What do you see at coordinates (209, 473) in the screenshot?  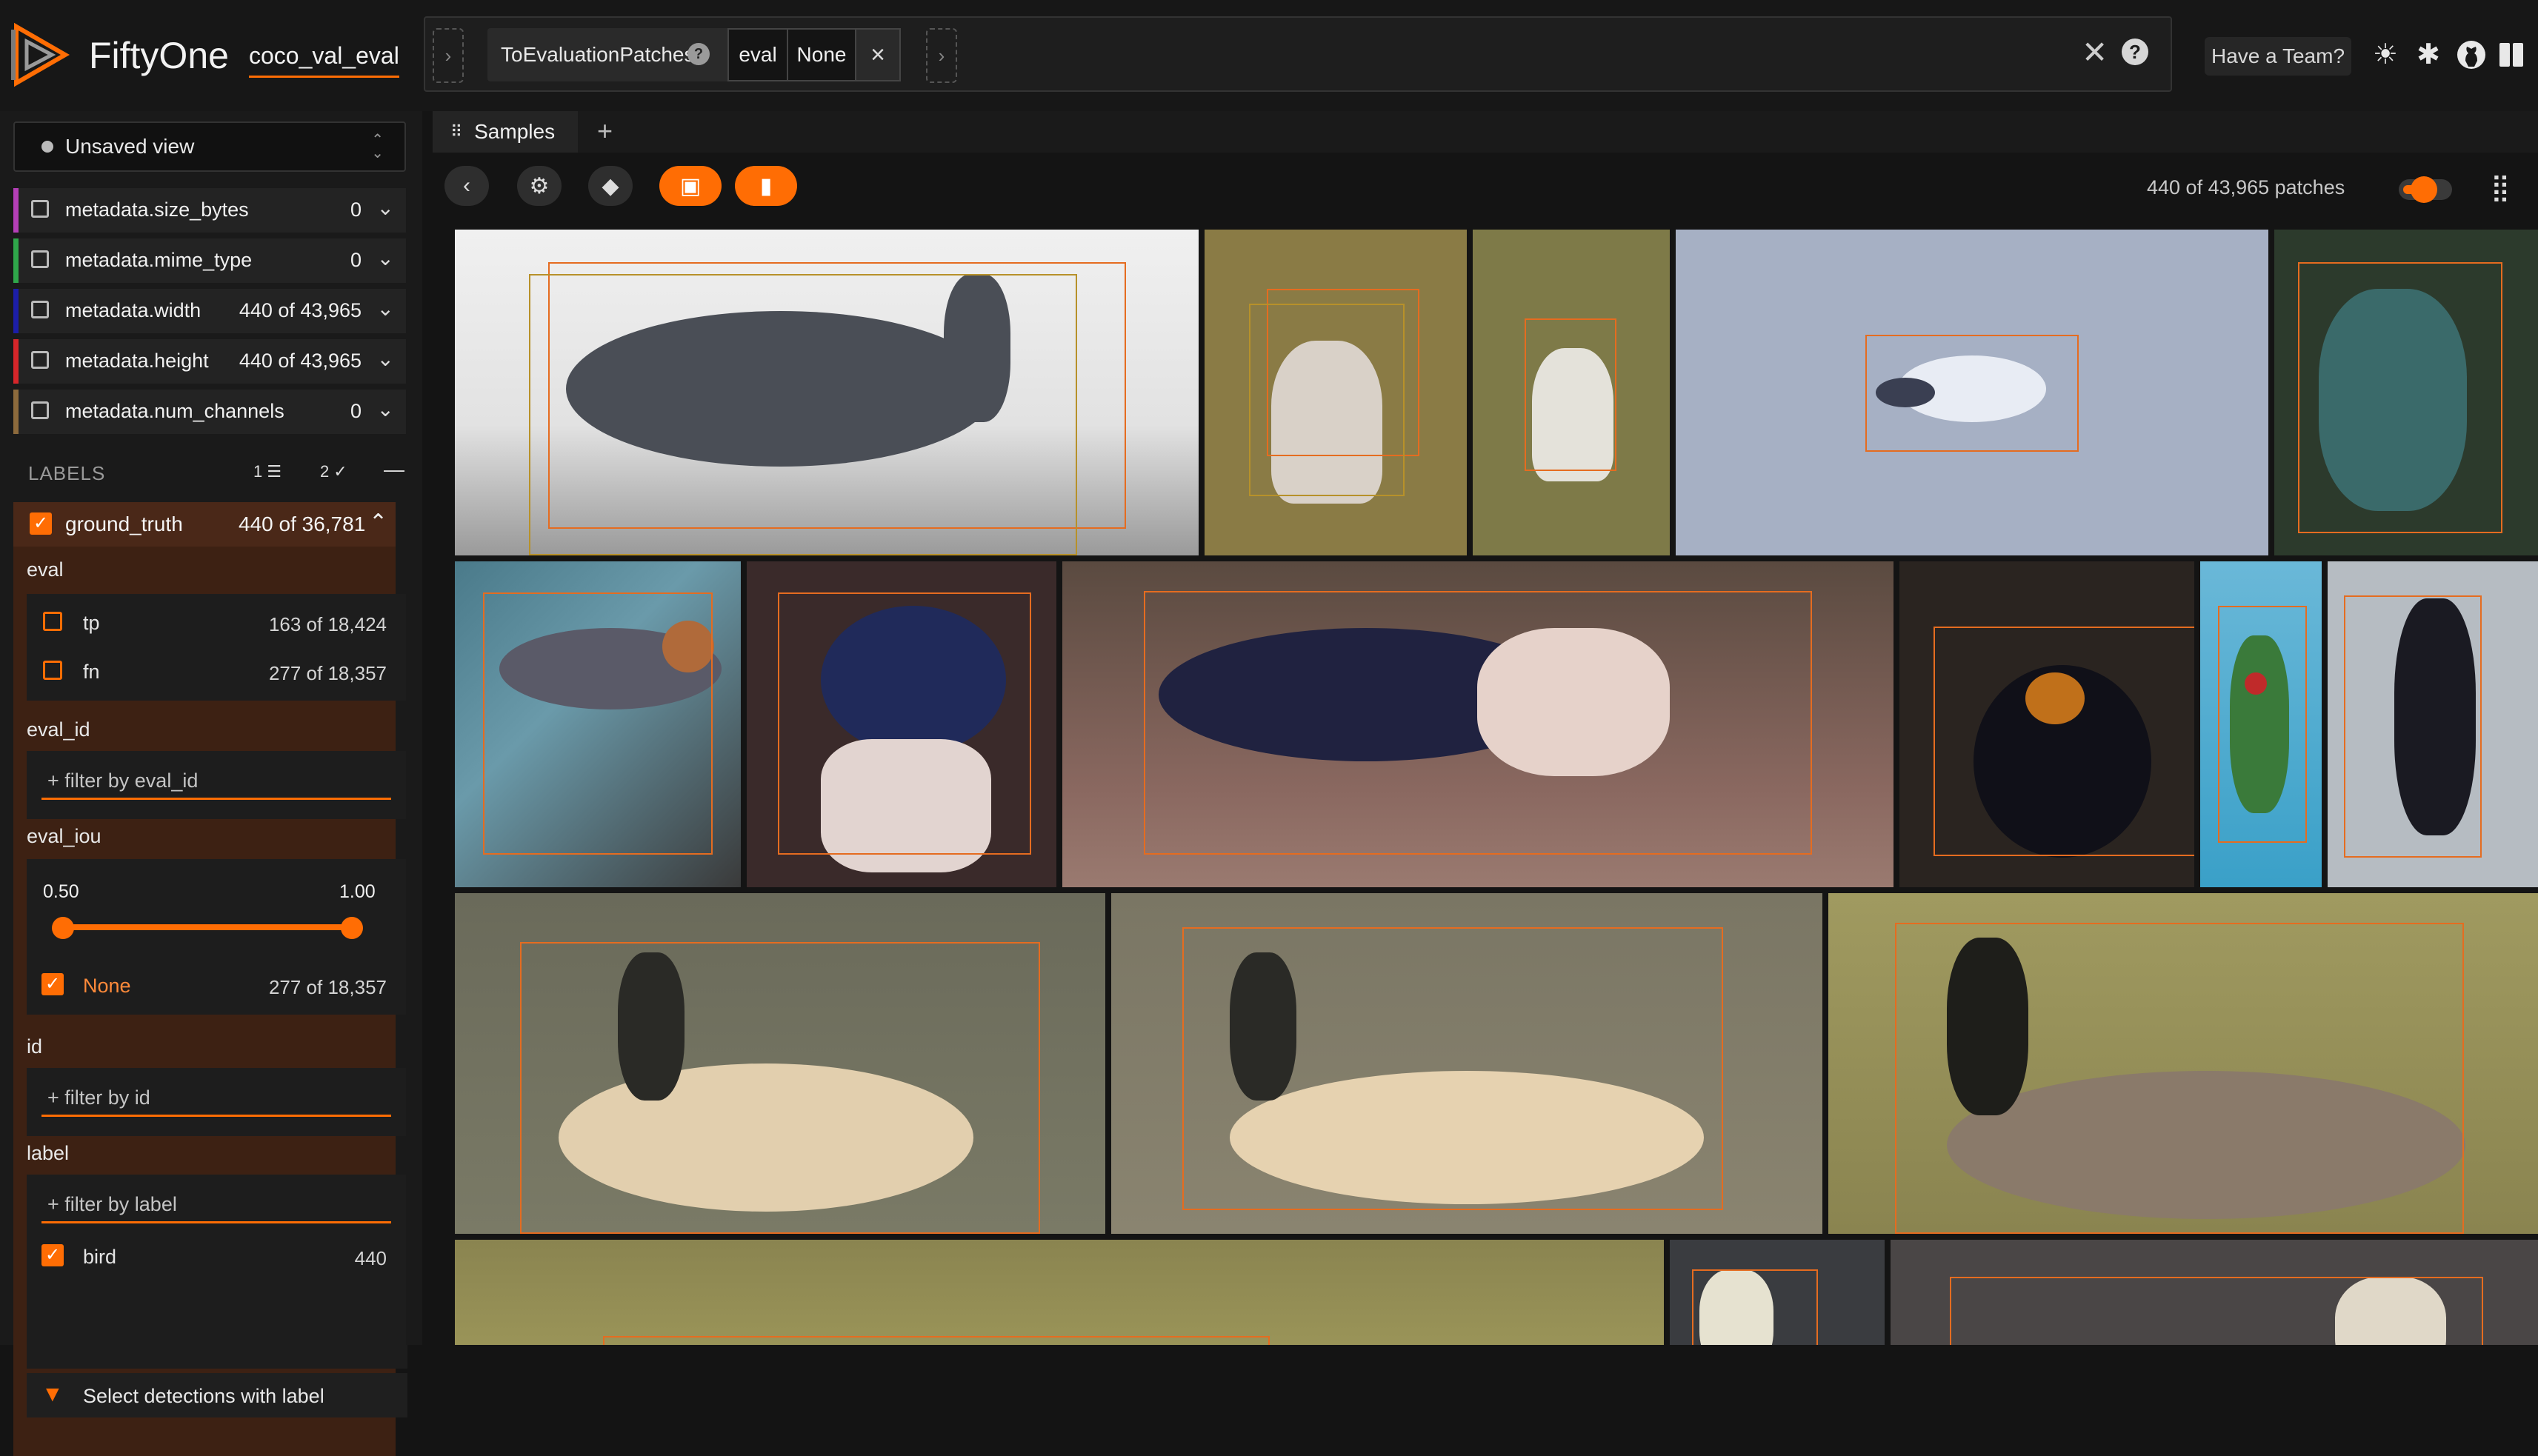 I see `labels-group-header: LABELS 1 ☰ 2 ✓ —` at bounding box center [209, 473].